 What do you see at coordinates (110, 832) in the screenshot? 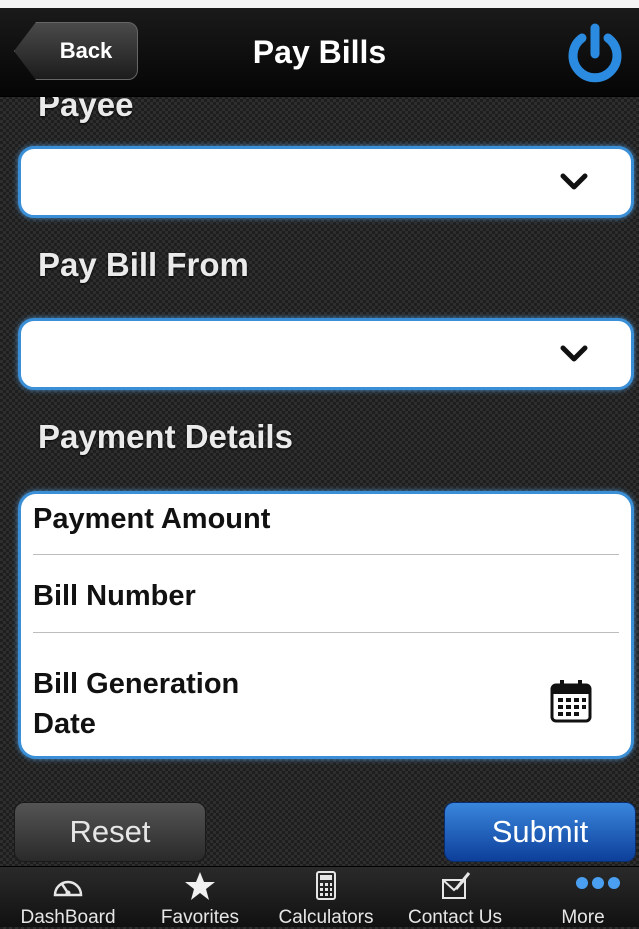
I see `reset-button: Reset` at bounding box center [110, 832].